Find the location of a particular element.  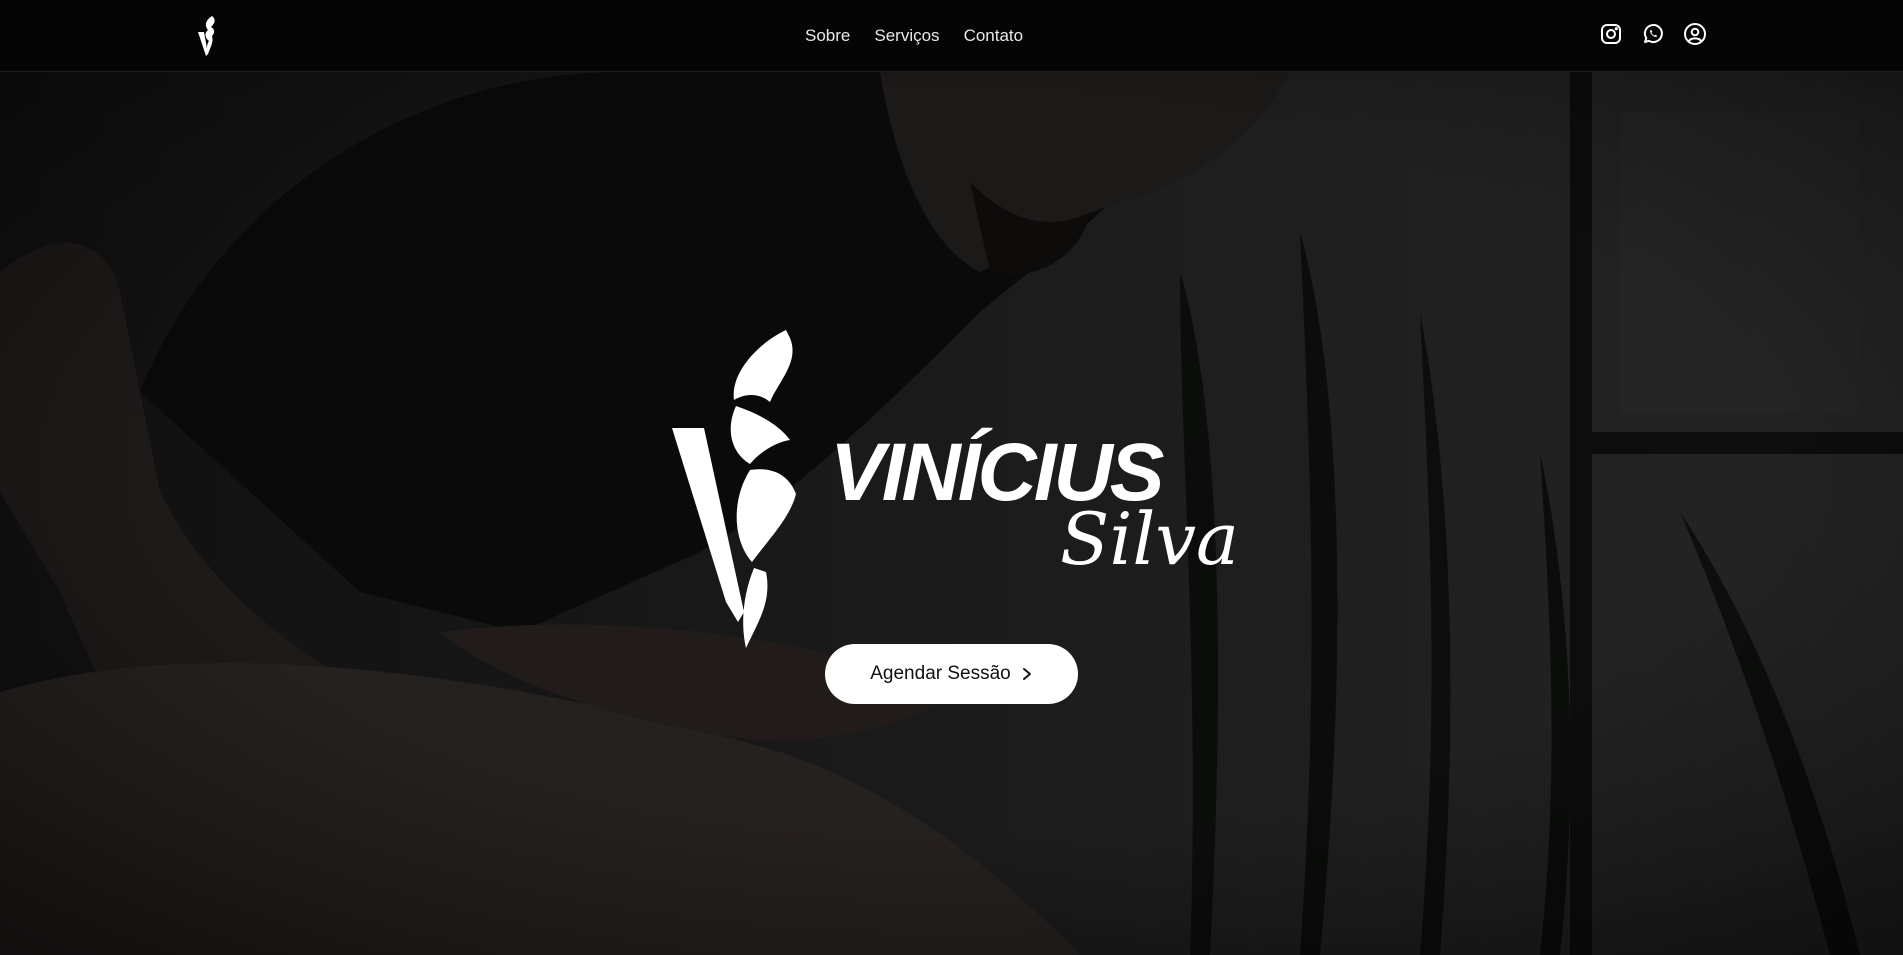

logo-script: Silva is located at coordinates (1149, 539).